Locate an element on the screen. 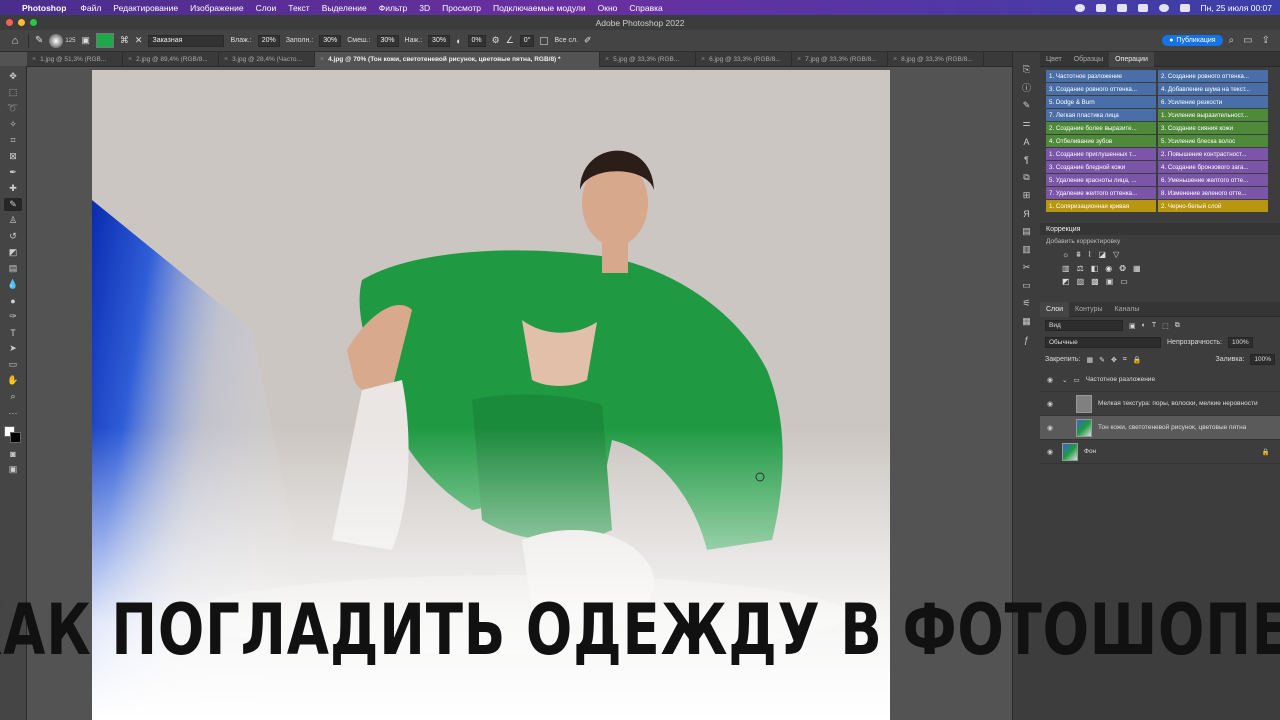  search-icon is located at coordinates (1163, 7).